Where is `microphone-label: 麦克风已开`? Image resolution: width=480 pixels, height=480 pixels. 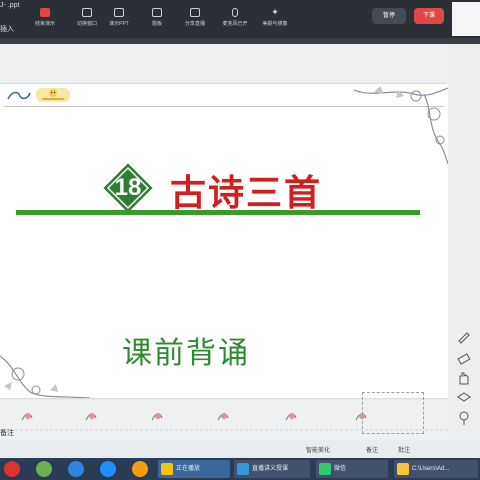
microphone-label: 麦克风已开 is located at coordinates (235, 24).